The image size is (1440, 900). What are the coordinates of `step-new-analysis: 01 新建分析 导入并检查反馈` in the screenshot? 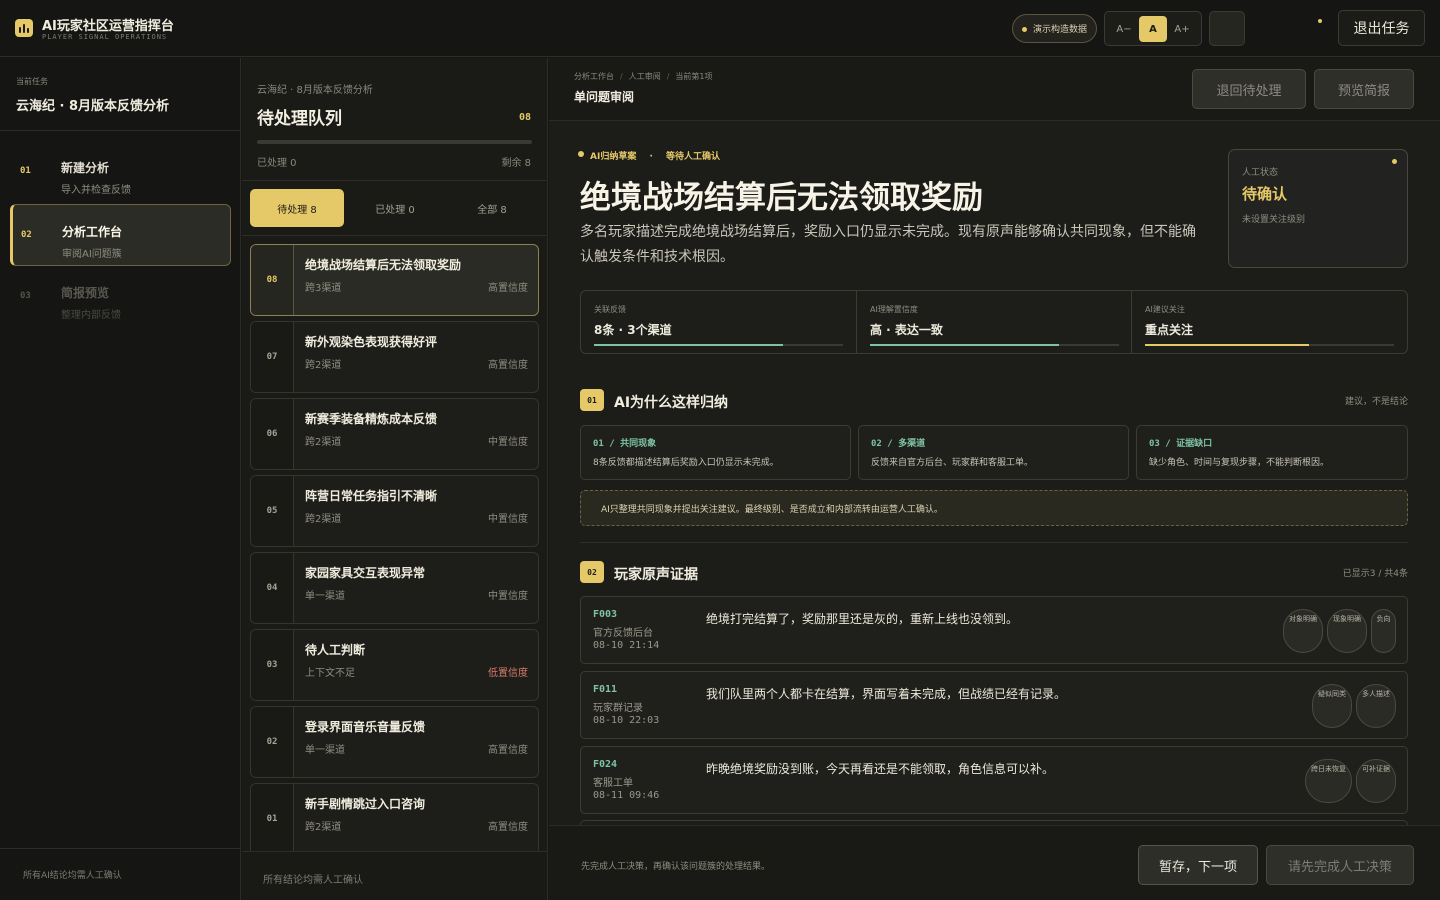 It's located at (120, 172).